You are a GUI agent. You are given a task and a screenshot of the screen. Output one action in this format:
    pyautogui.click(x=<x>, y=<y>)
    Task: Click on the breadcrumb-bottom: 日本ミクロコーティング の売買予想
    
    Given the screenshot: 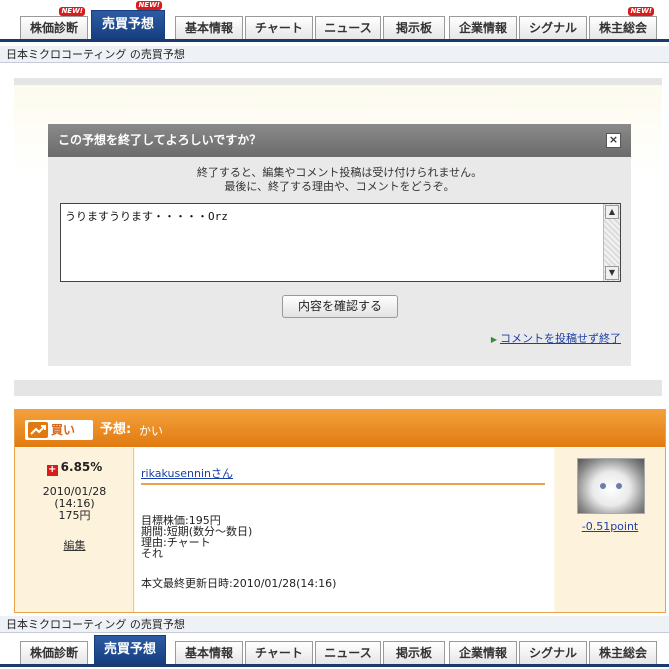 What is the action you would take?
    pyautogui.click(x=334, y=624)
    